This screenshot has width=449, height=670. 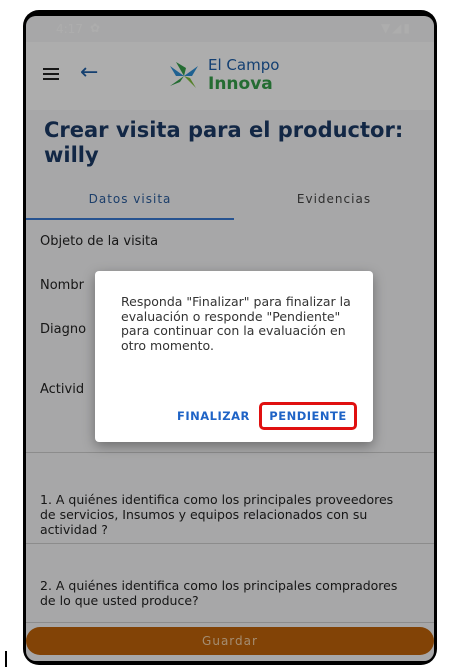 What do you see at coordinates (308, 416) in the screenshot?
I see `pending-button: PENDIENTE` at bounding box center [308, 416].